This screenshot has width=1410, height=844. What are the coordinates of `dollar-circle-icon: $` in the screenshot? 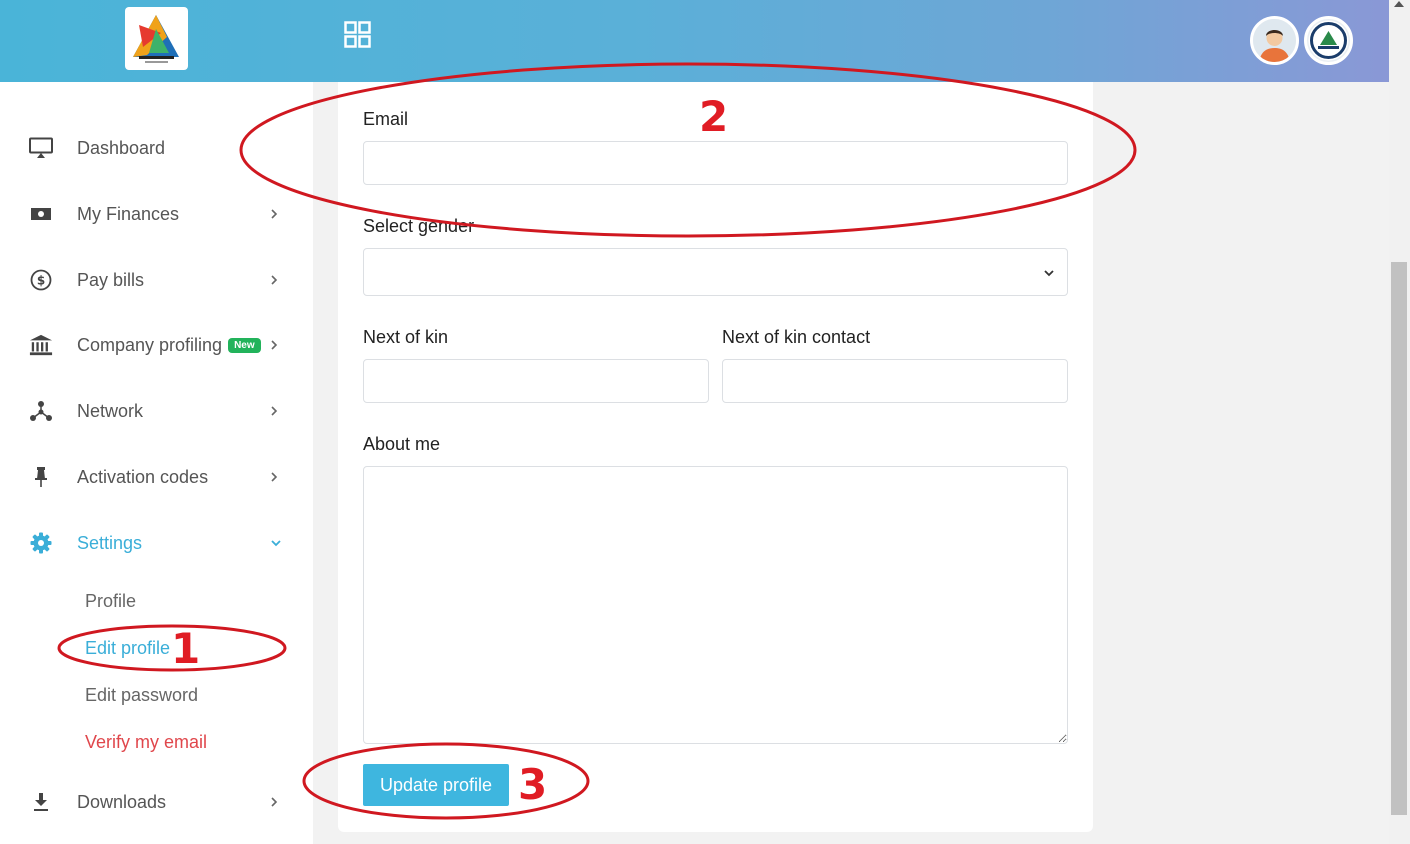 It's located at (41, 280).